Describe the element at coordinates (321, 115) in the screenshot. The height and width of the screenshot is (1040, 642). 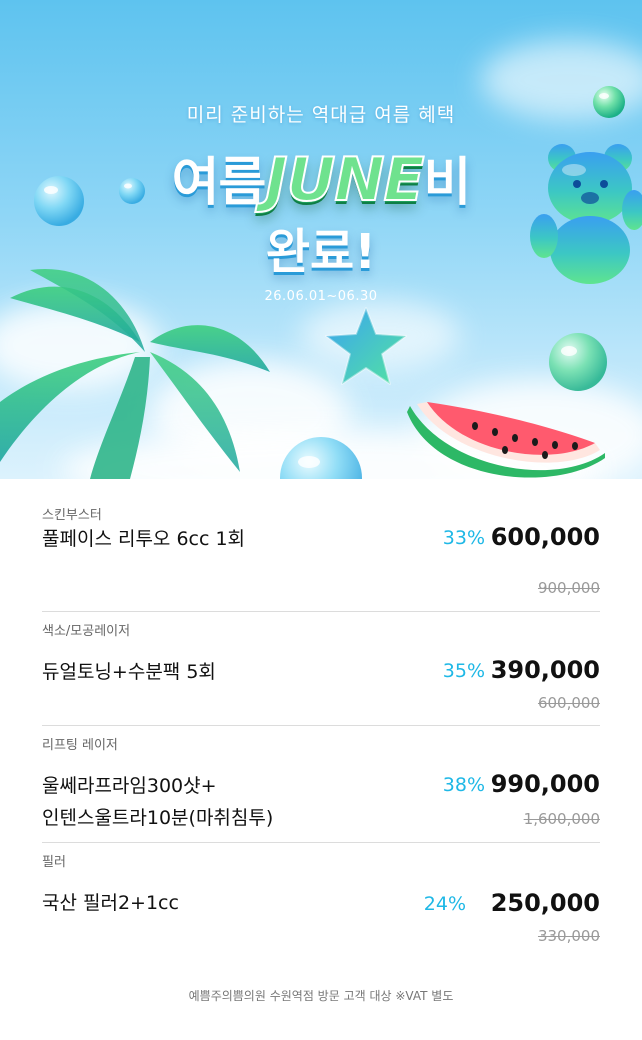
I see `promo-subtitle: 미리 준비하는 역대급 여름 혜택` at that location.